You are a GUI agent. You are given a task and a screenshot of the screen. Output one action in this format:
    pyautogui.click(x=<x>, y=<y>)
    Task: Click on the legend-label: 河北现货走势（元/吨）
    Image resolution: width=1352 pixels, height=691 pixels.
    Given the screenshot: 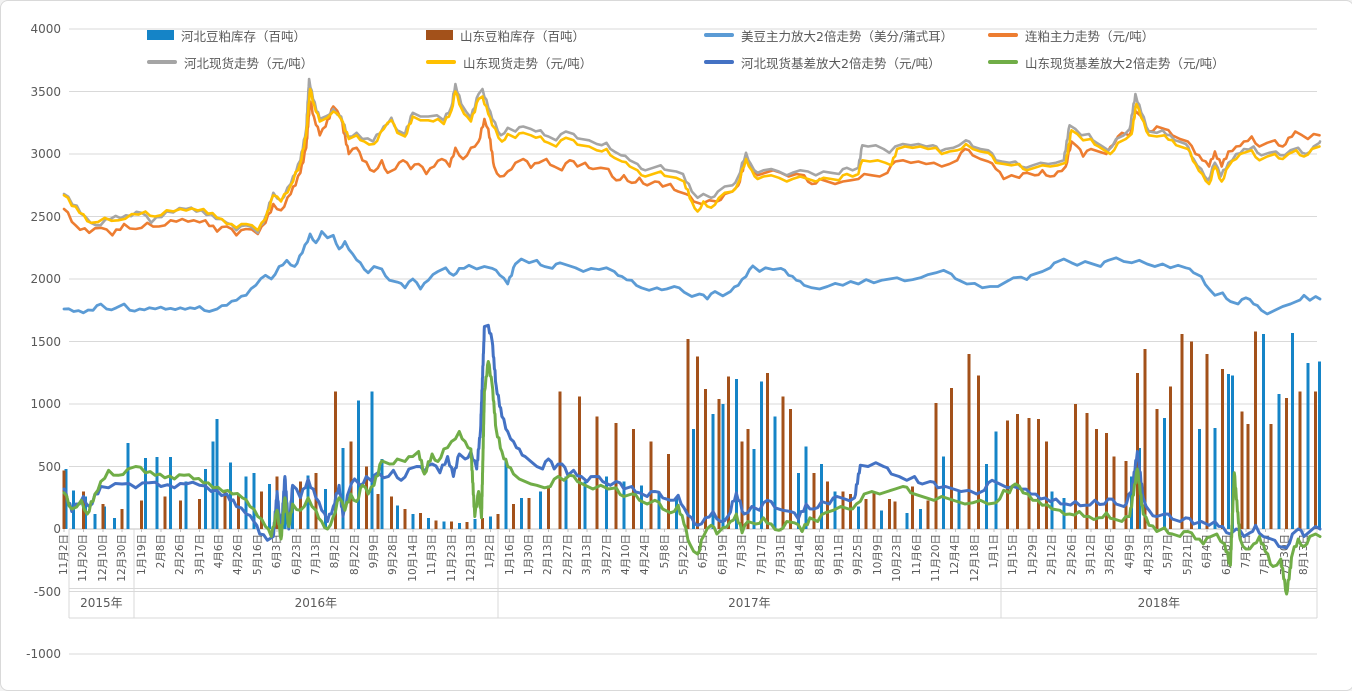 What is the action you would take?
    pyautogui.click(x=249, y=63)
    